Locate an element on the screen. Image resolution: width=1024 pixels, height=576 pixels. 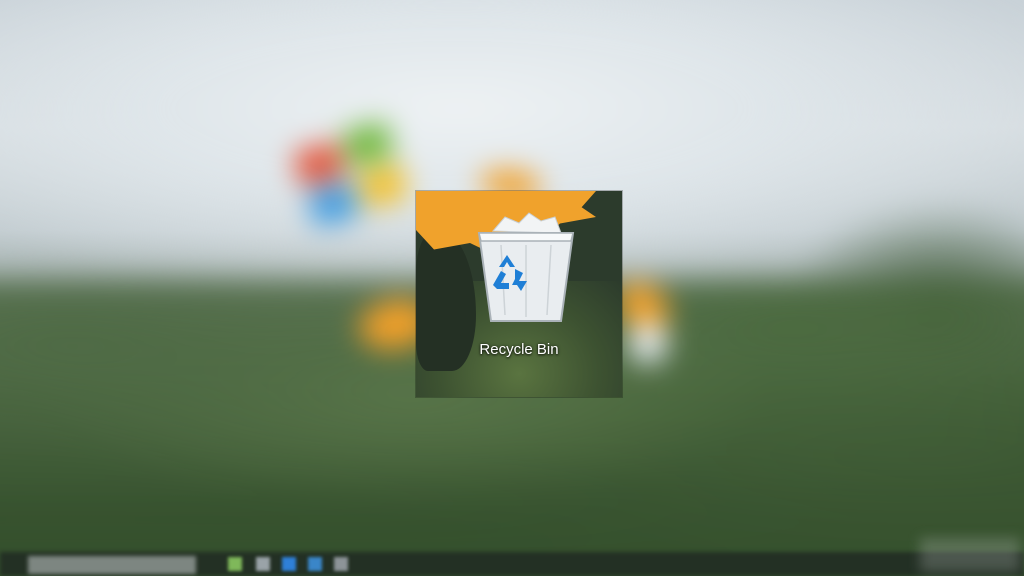
windows-logo-yellow is located at coordinates (382, 185).